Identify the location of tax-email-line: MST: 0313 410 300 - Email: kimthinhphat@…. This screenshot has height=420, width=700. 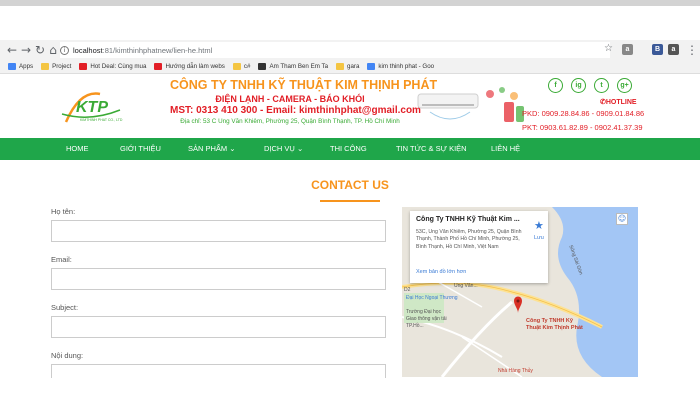
(295, 110).